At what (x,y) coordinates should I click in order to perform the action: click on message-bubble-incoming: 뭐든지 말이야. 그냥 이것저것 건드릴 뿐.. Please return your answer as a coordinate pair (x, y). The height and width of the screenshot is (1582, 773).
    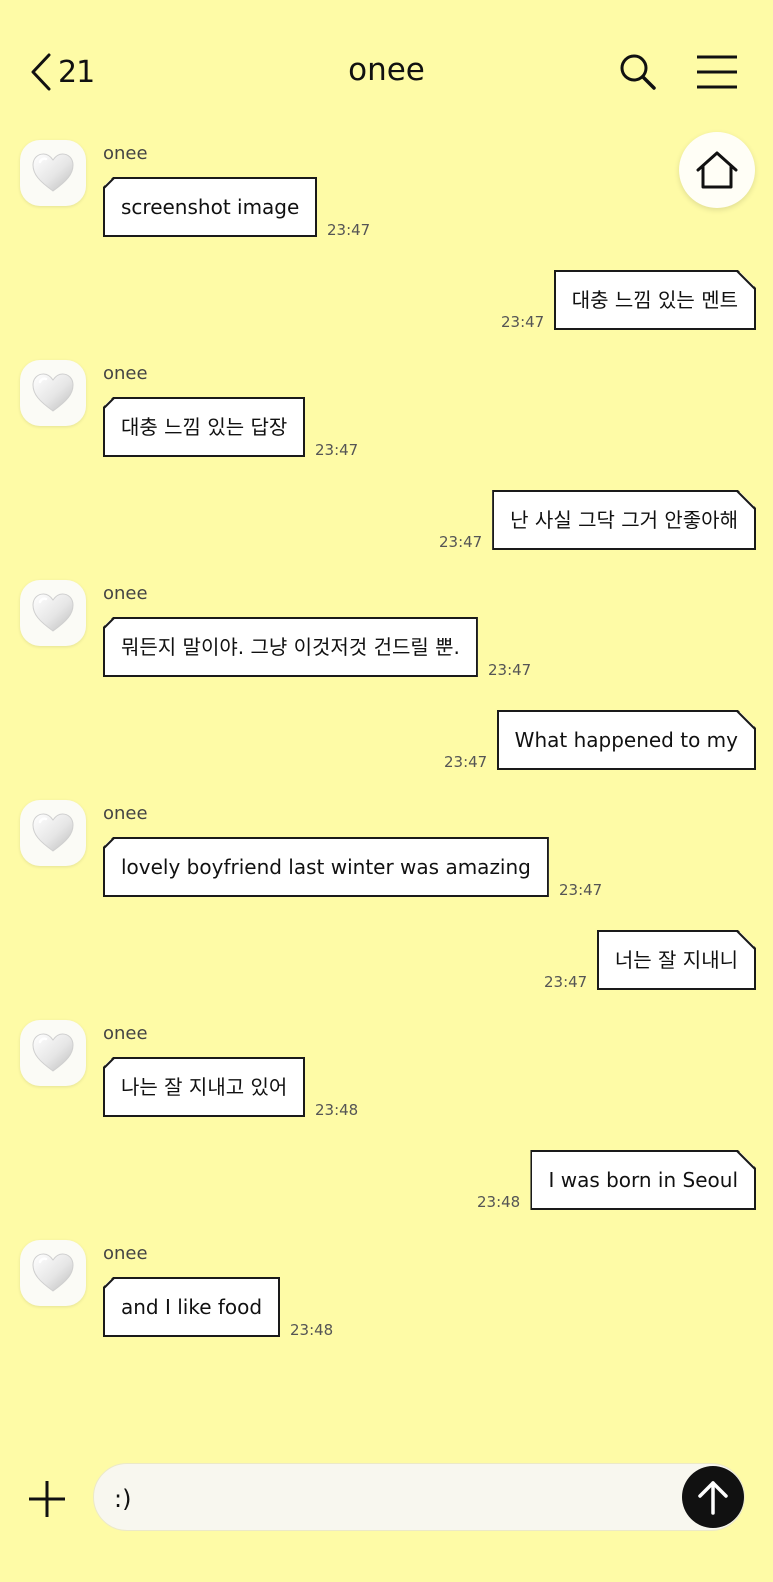
    Looking at the image, I should click on (290, 647).